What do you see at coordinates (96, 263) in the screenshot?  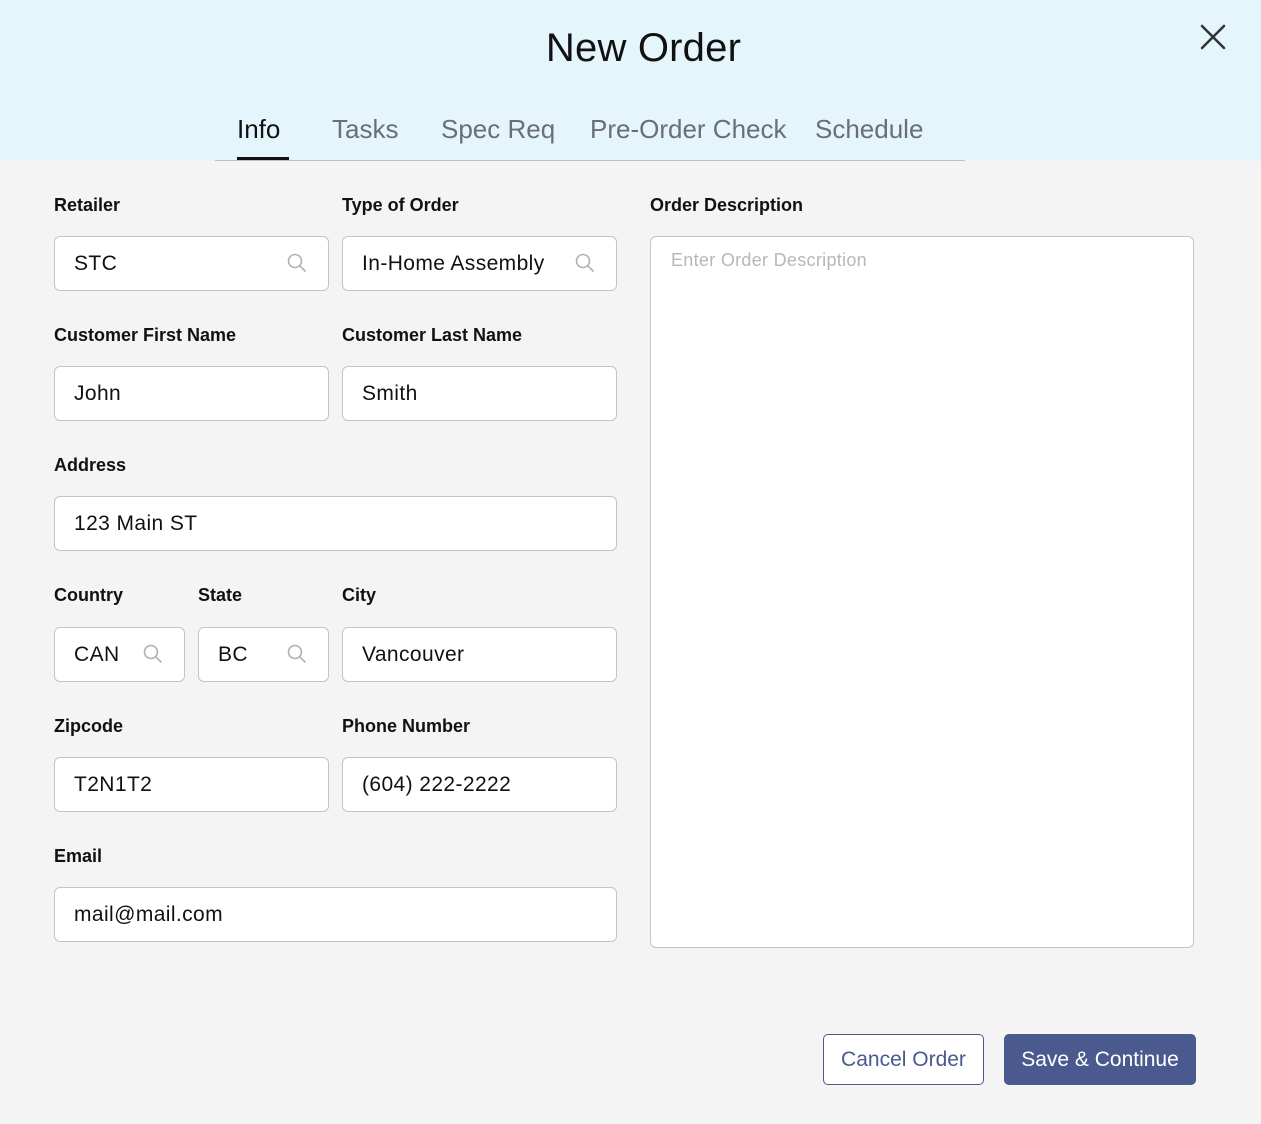 I see `retailer-value: STC` at bounding box center [96, 263].